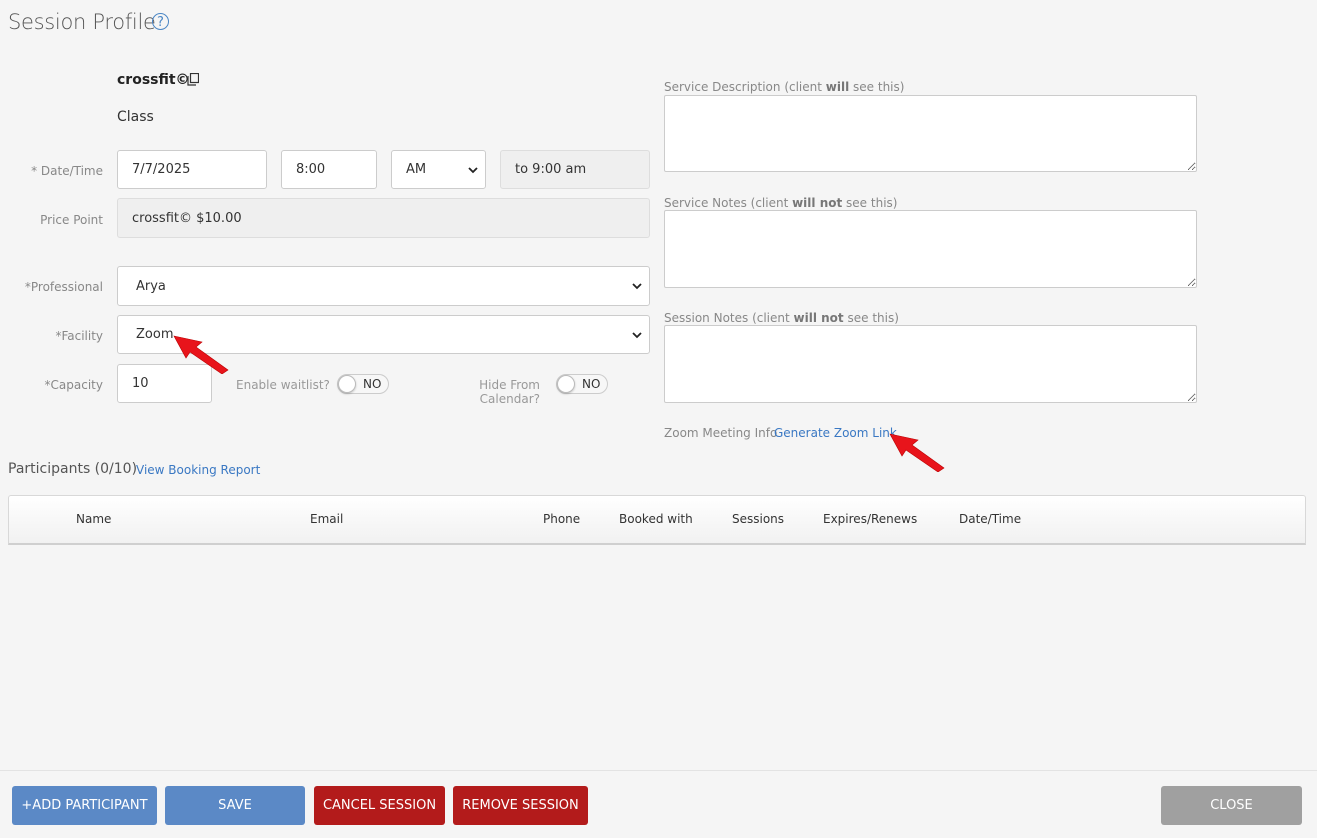 The height and width of the screenshot is (838, 1317). Describe the element at coordinates (192, 169) in the screenshot. I see `date-input: 7/7/2025` at that location.